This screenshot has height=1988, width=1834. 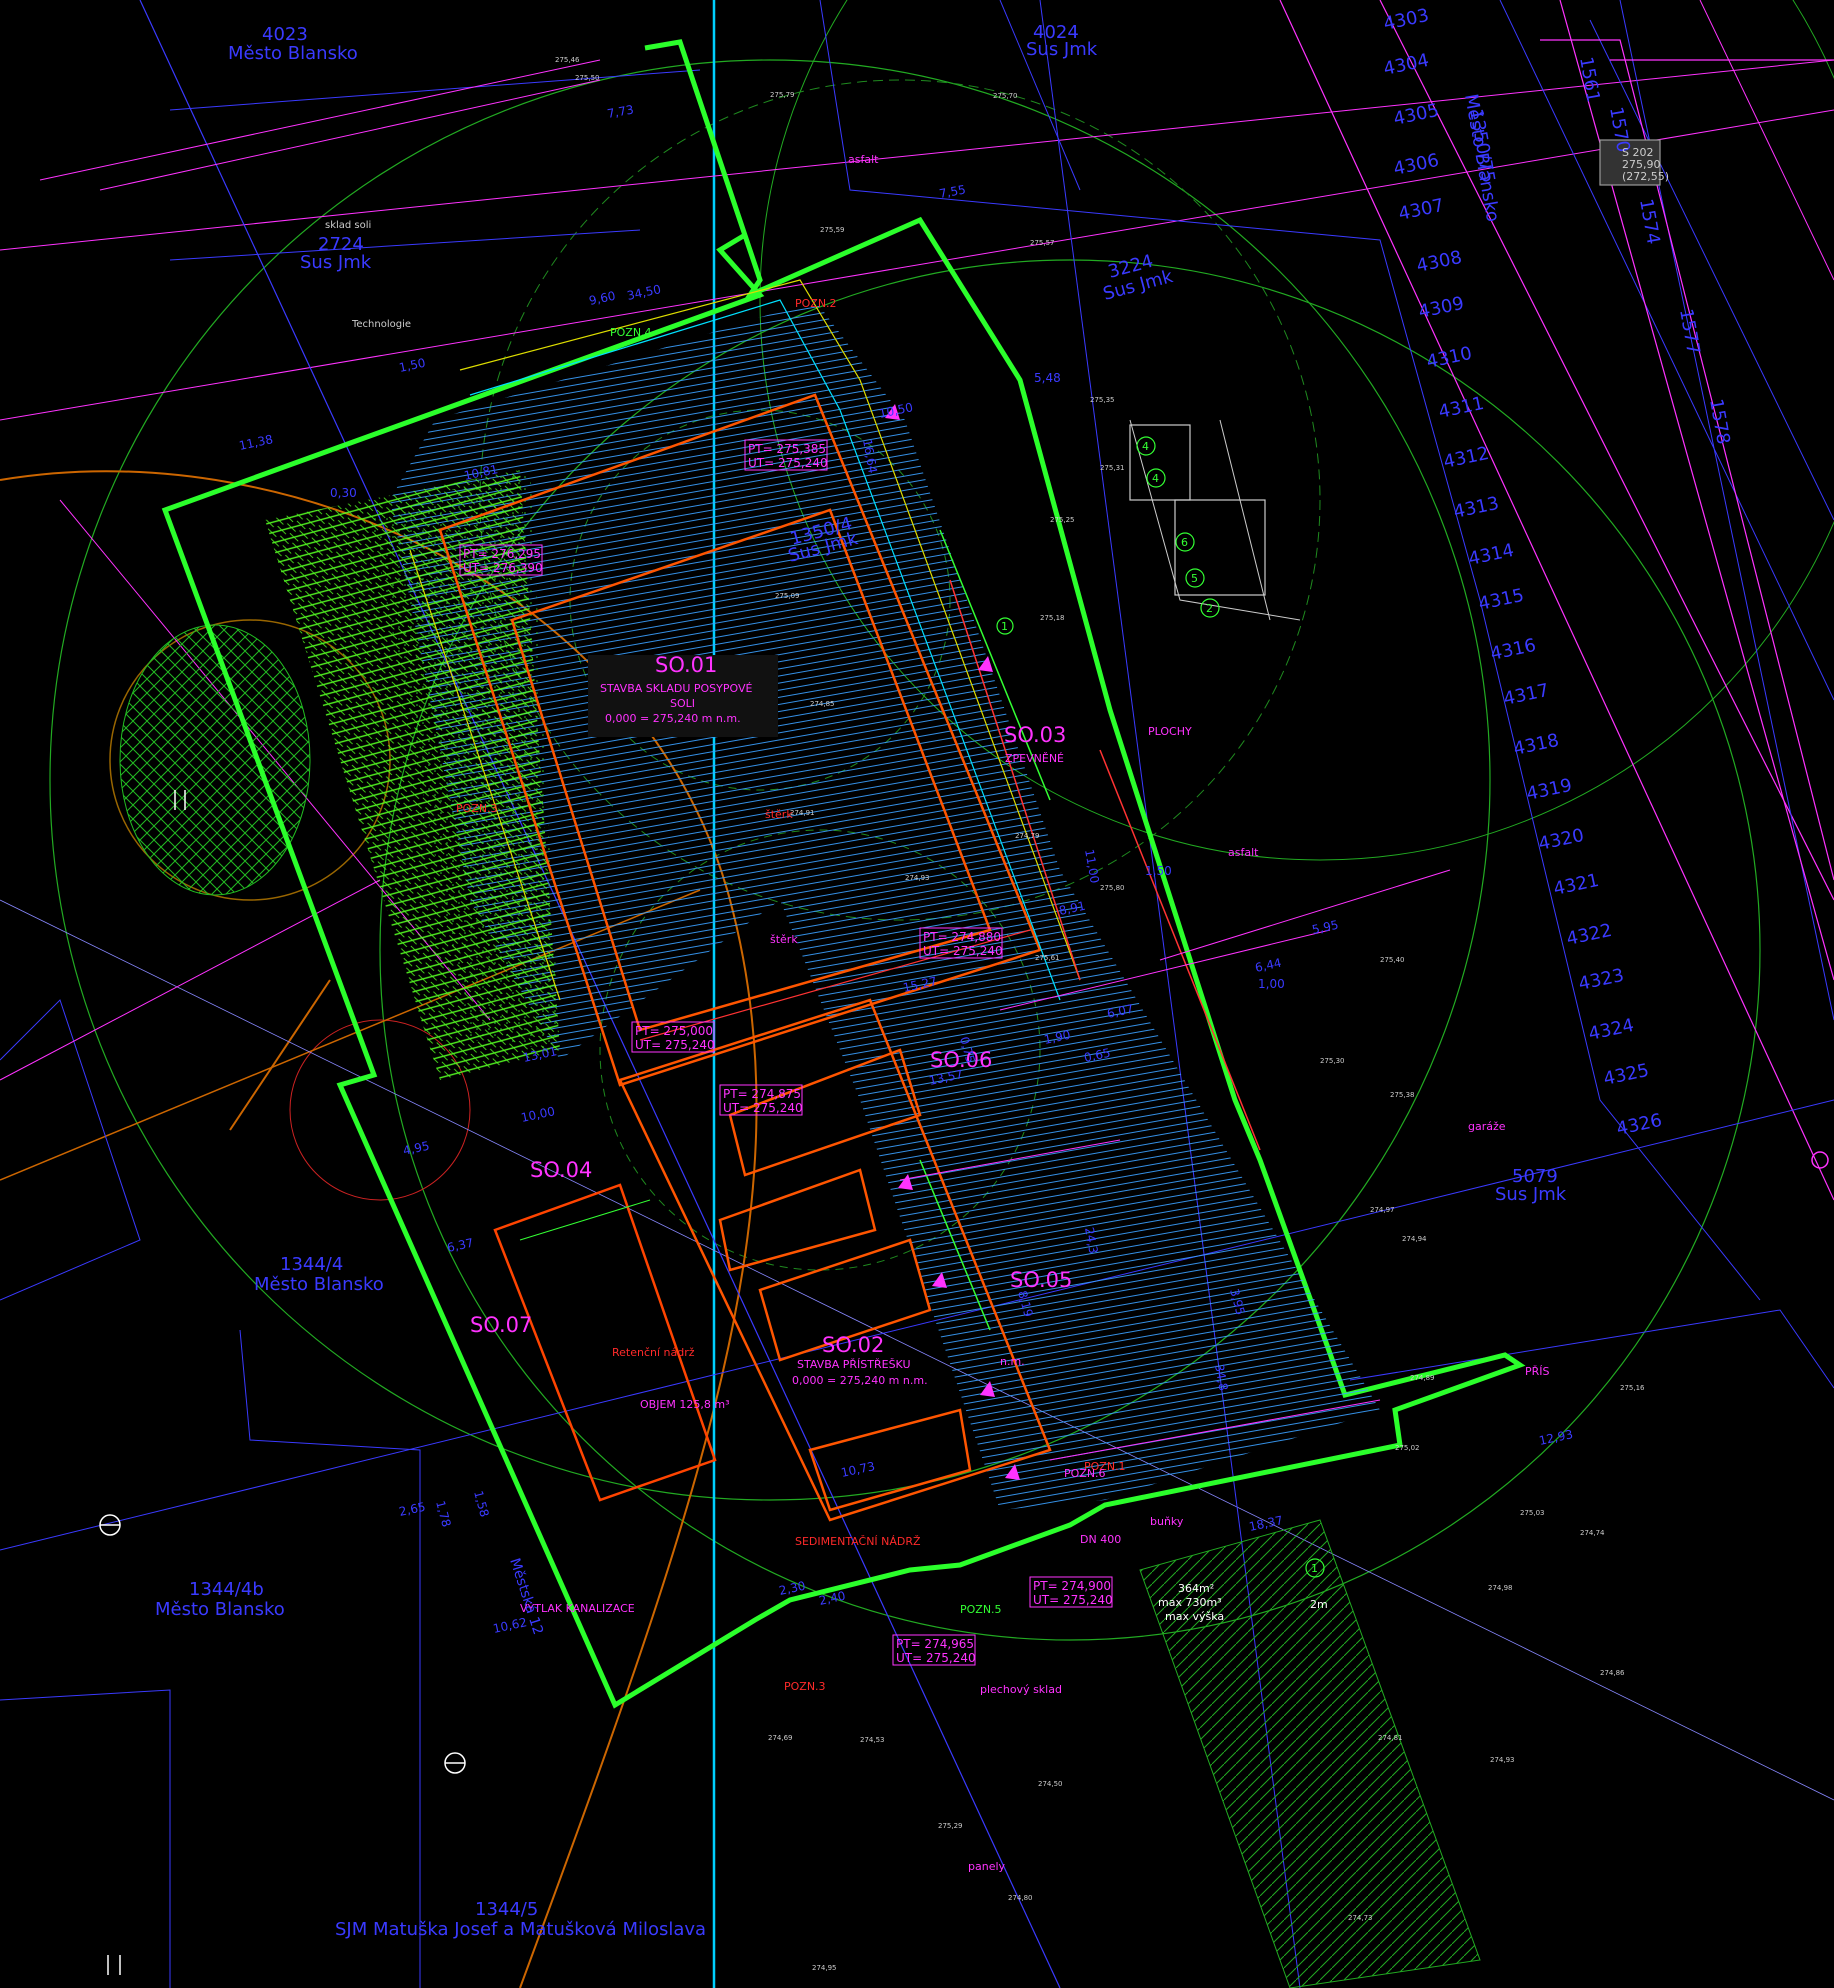 What do you see at coordinates (226, 1589) in the screenshot?
I see `parcel-number: 1344/4b` at bounding box center [226, 1589].